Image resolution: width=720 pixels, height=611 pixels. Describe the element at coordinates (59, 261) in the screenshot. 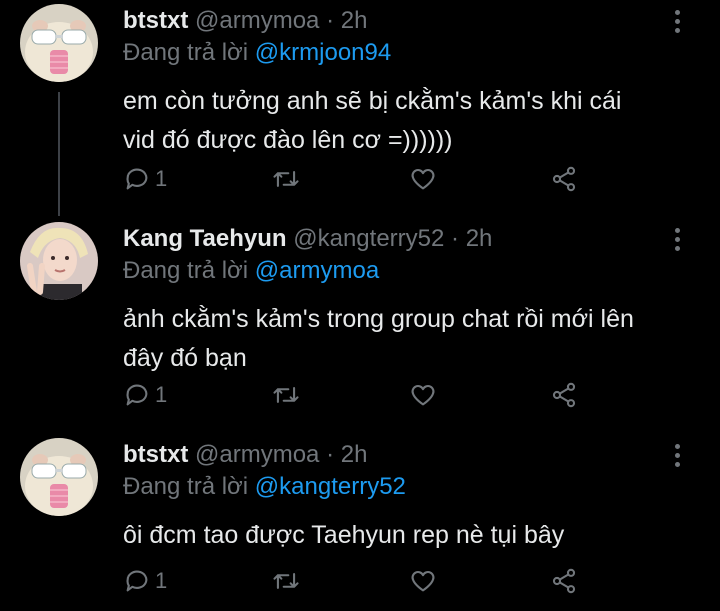

I see `person-peace-sign-avatar` at that location.